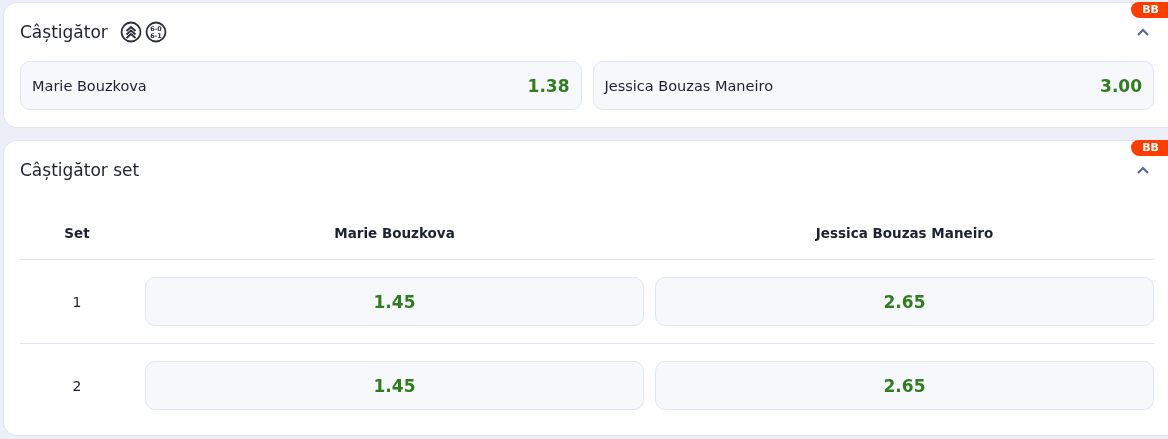 Image resolution: width=1168 pixels, height=439 pixels. What do you see at coordinates (873, 85) in the screenshot?
I see `odds-button: Jessica Bouzas Maneiro 3.00` at bounding box center [873, 85].